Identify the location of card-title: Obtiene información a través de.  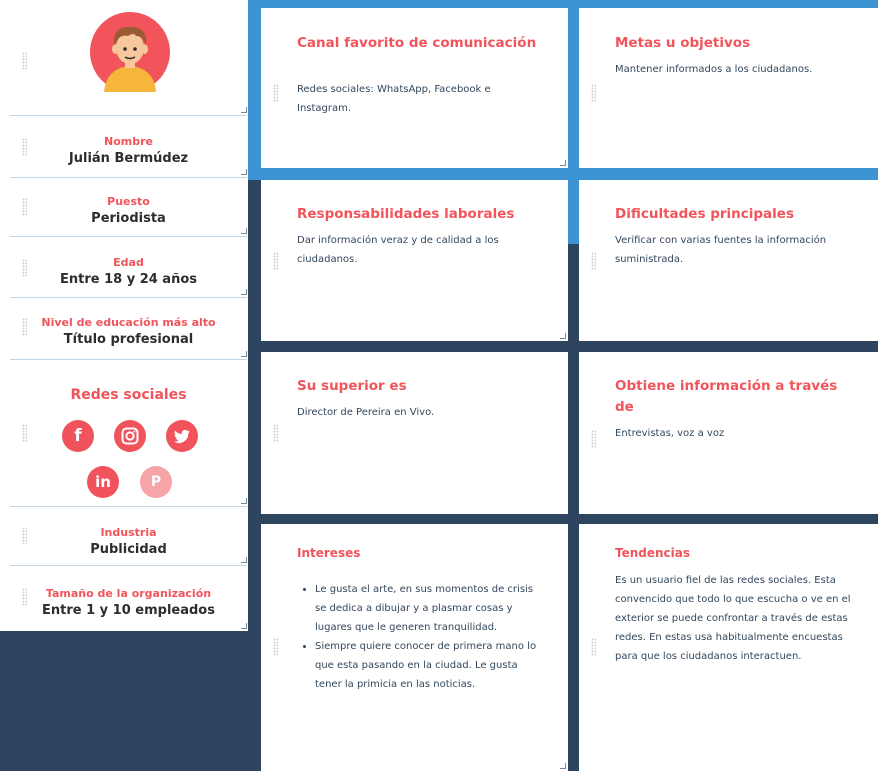
(726, 396).